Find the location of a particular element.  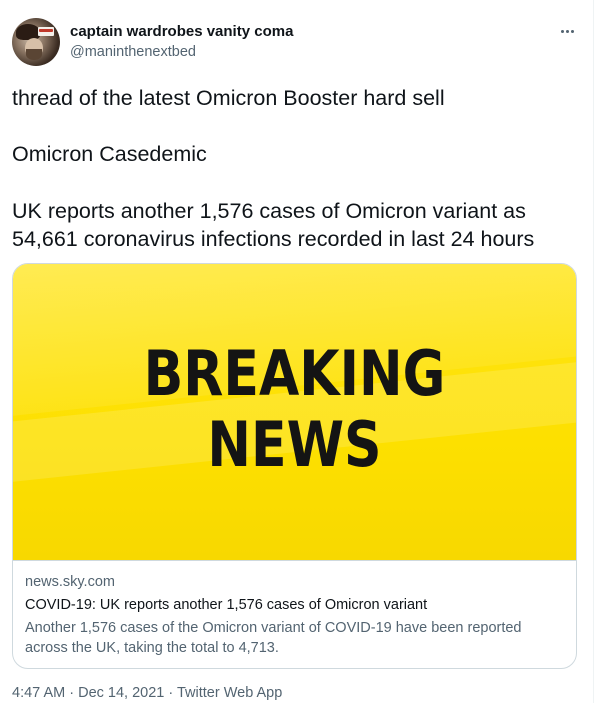

tweet-source: Twitter Web App is located at coordinates (229, 693).